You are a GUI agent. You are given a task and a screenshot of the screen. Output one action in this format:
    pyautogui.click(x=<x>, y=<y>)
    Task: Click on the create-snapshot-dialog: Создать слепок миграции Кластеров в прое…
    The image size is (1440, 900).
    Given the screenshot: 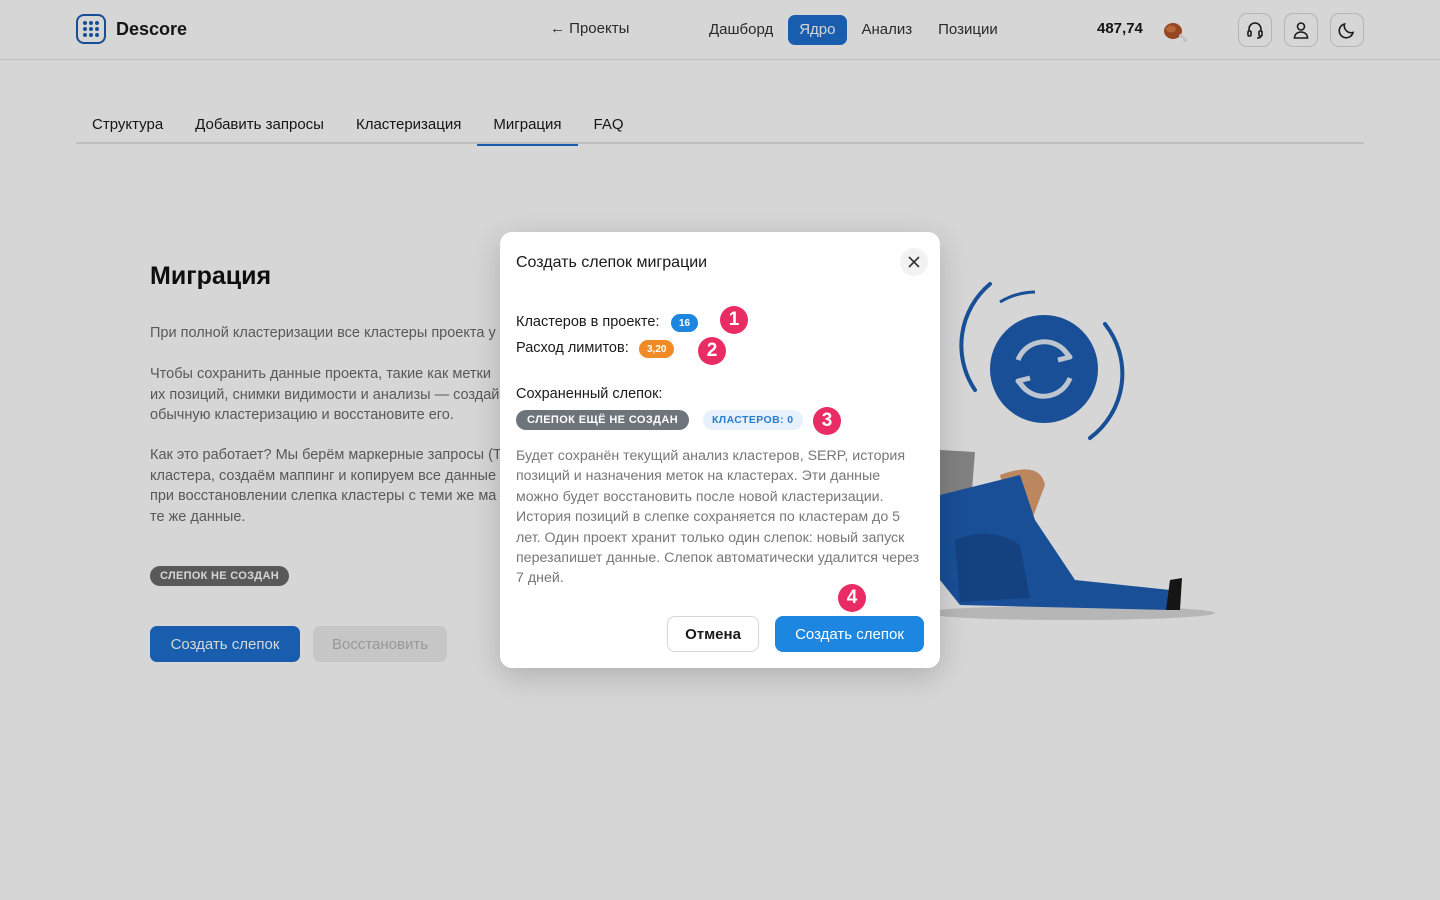 What is the action you would take?
    pyautogui.click(x=720, y=450)
    